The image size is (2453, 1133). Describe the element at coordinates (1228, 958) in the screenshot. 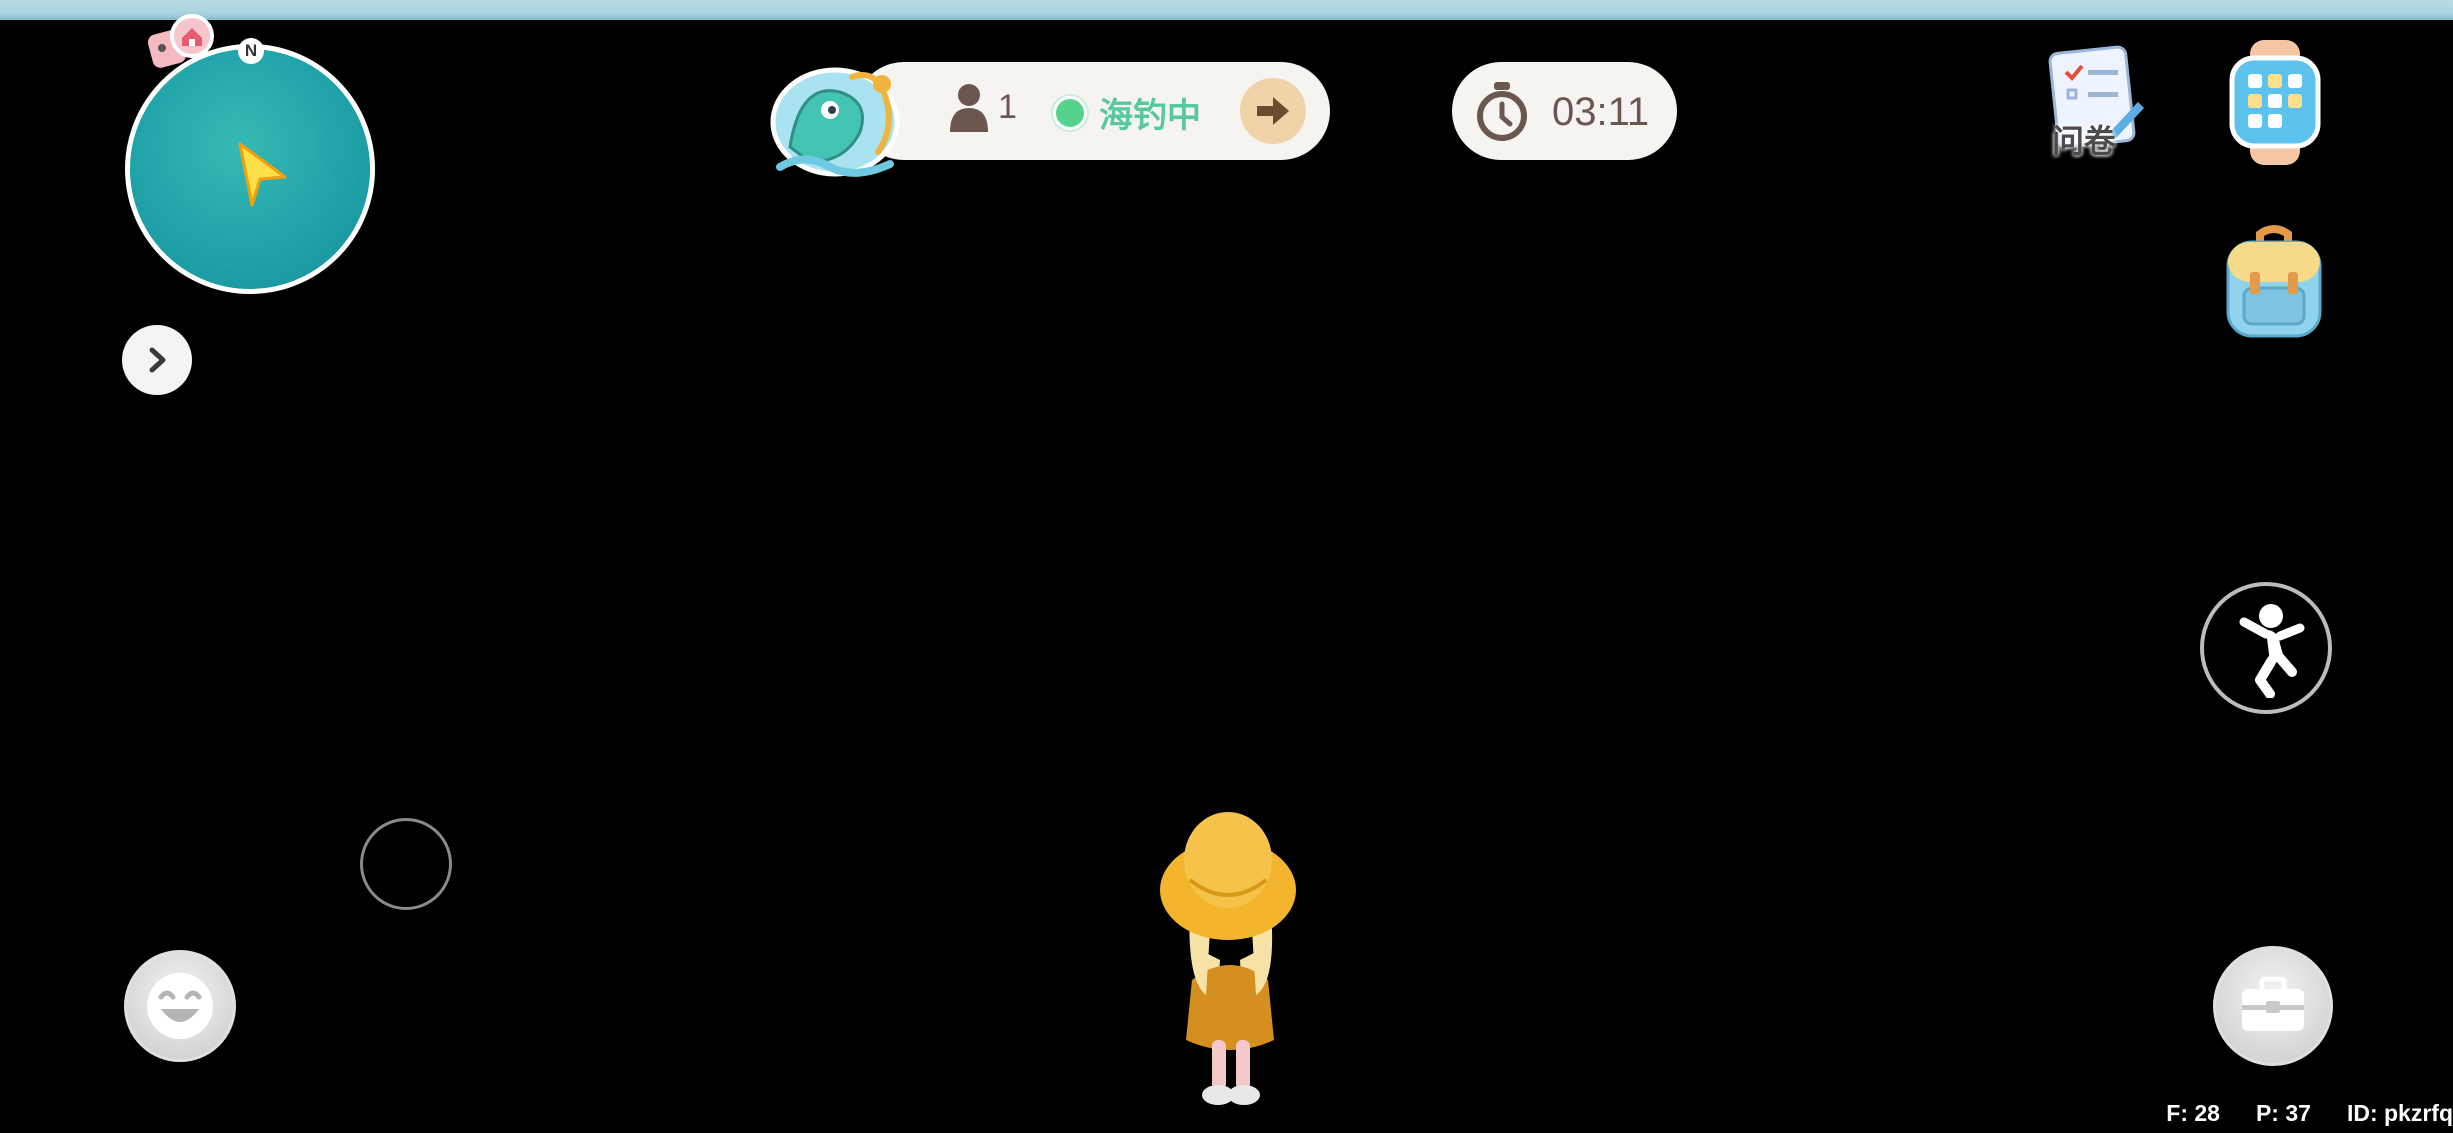

I see `player-character` at that location.